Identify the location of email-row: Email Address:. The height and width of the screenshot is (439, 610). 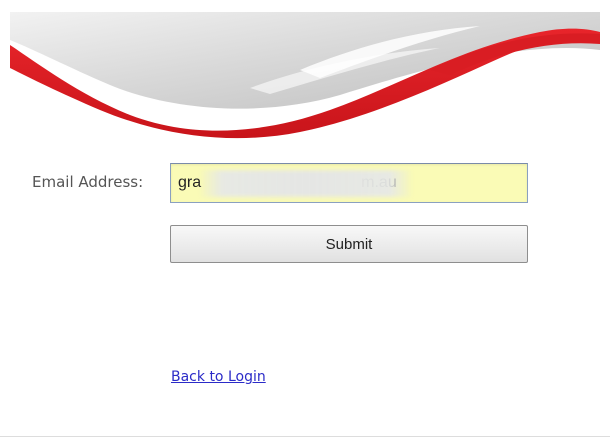
(305, 183).